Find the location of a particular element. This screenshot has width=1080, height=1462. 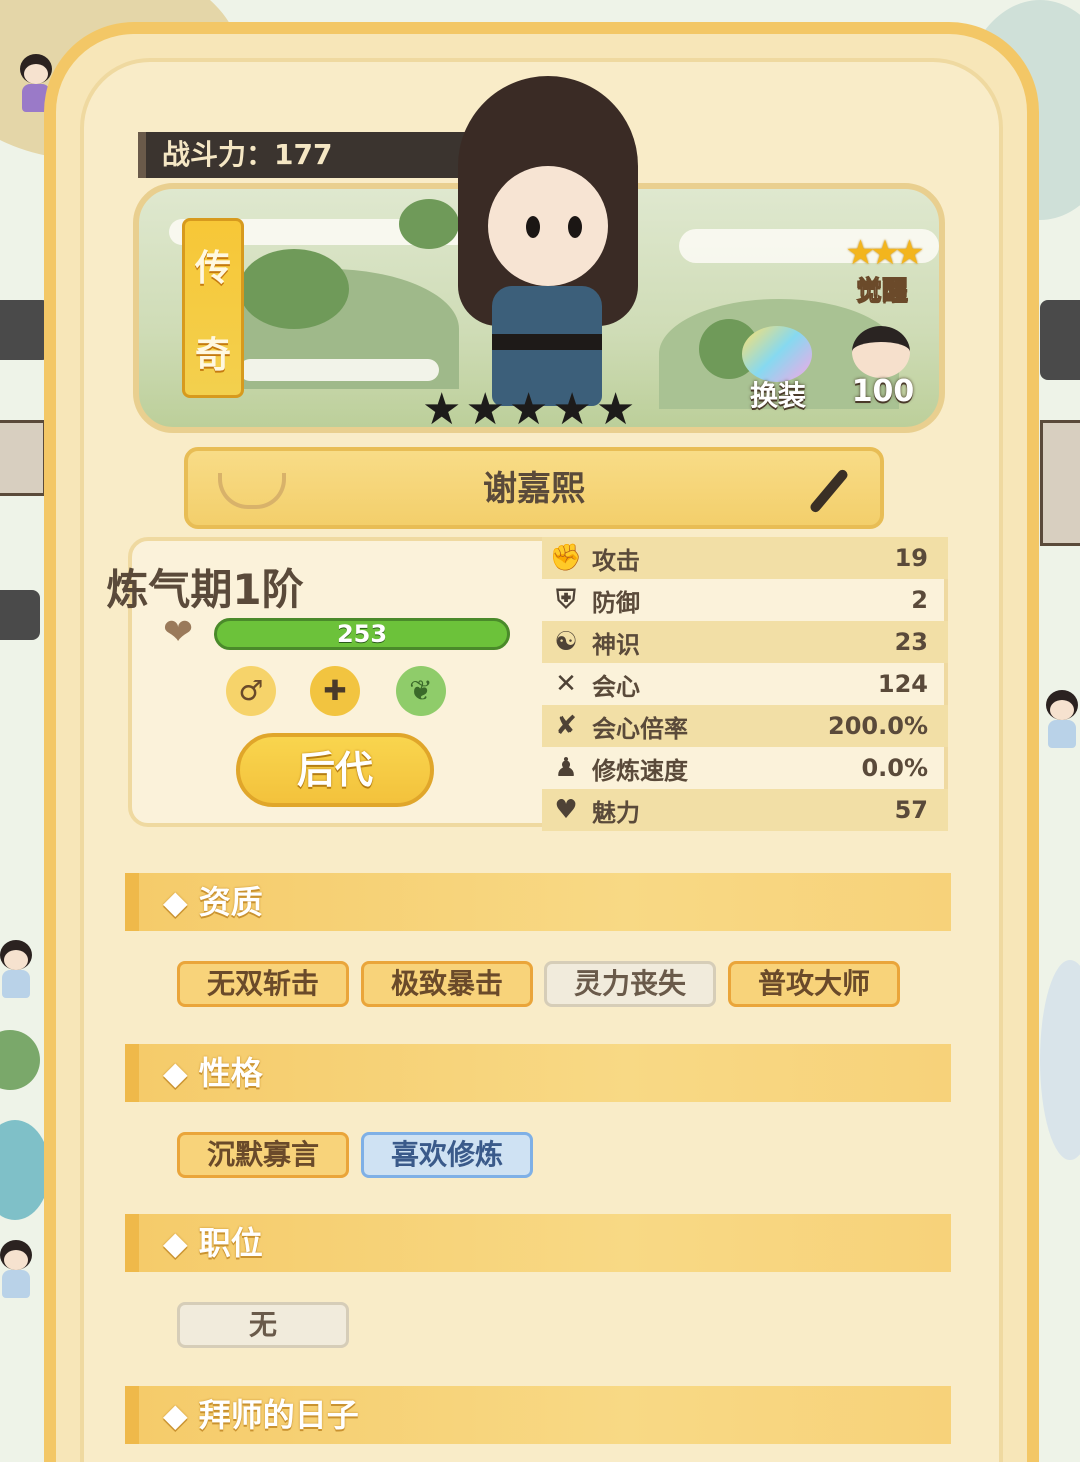

stars-icon: ★★★ is located at coordinates (884, 253).